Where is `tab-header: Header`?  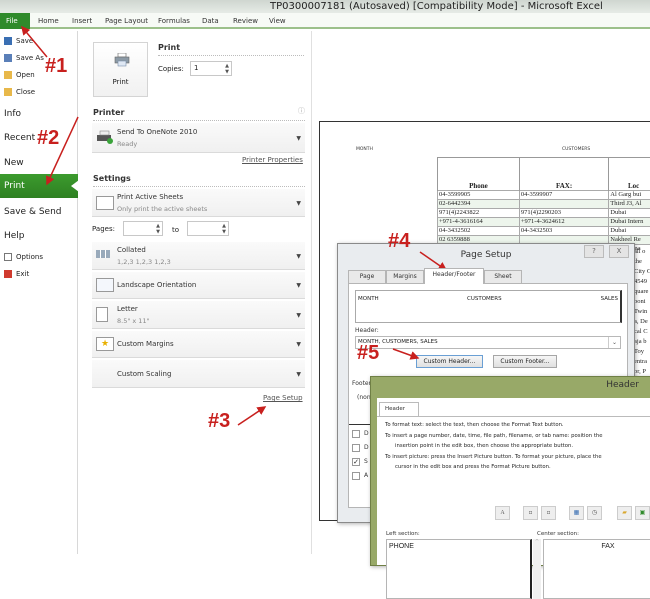 tab-header: Header is located at coordinates (399, 409).